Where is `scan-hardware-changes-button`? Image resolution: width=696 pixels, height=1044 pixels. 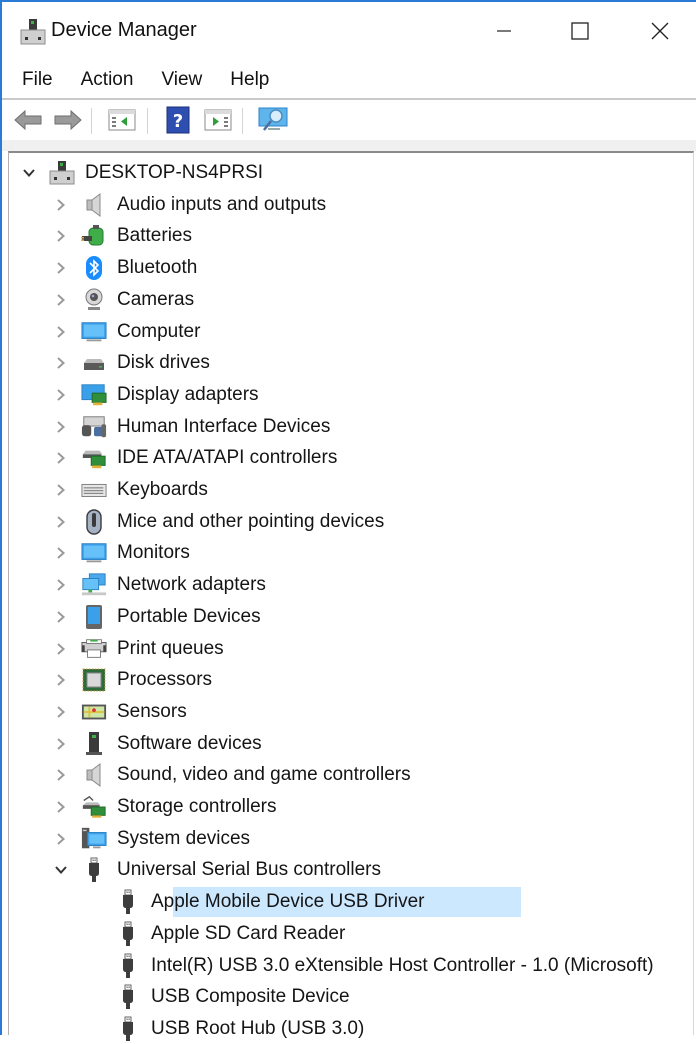
scan-hardware-changes-button is located at coordinates (273, 120).